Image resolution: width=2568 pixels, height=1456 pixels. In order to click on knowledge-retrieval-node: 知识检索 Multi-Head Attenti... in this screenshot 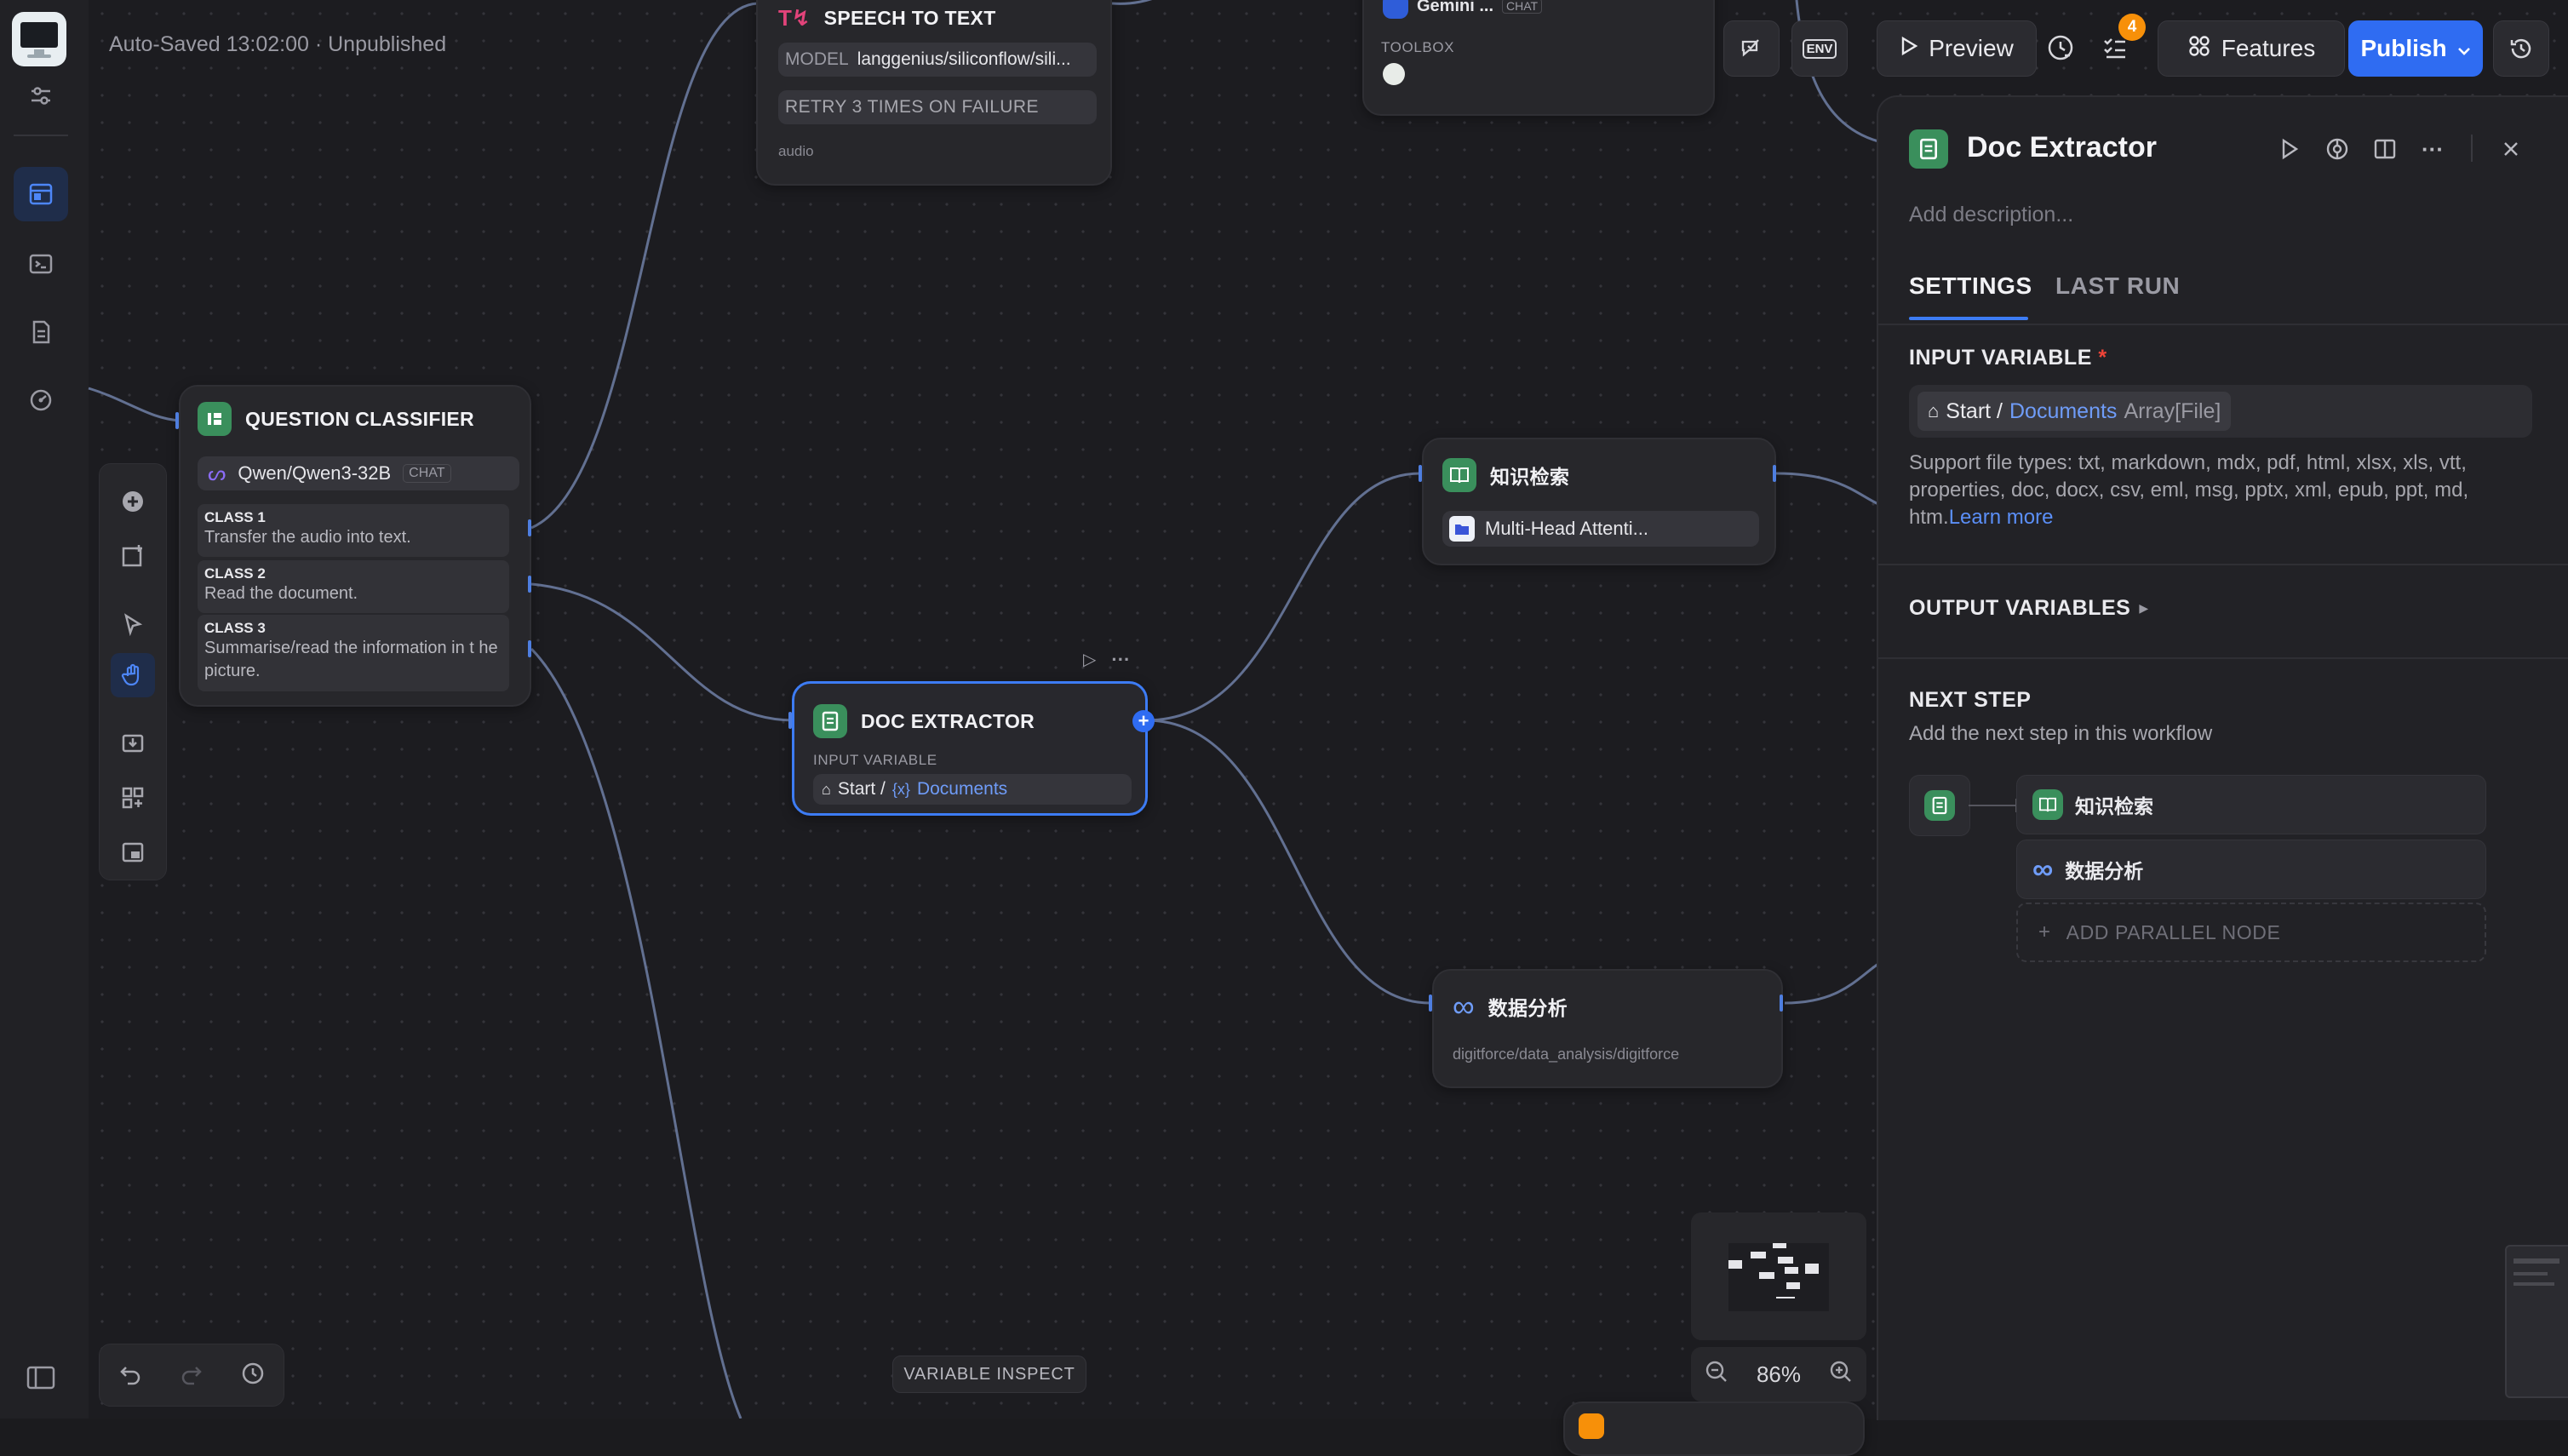, I will do `click(1599, 502)`.